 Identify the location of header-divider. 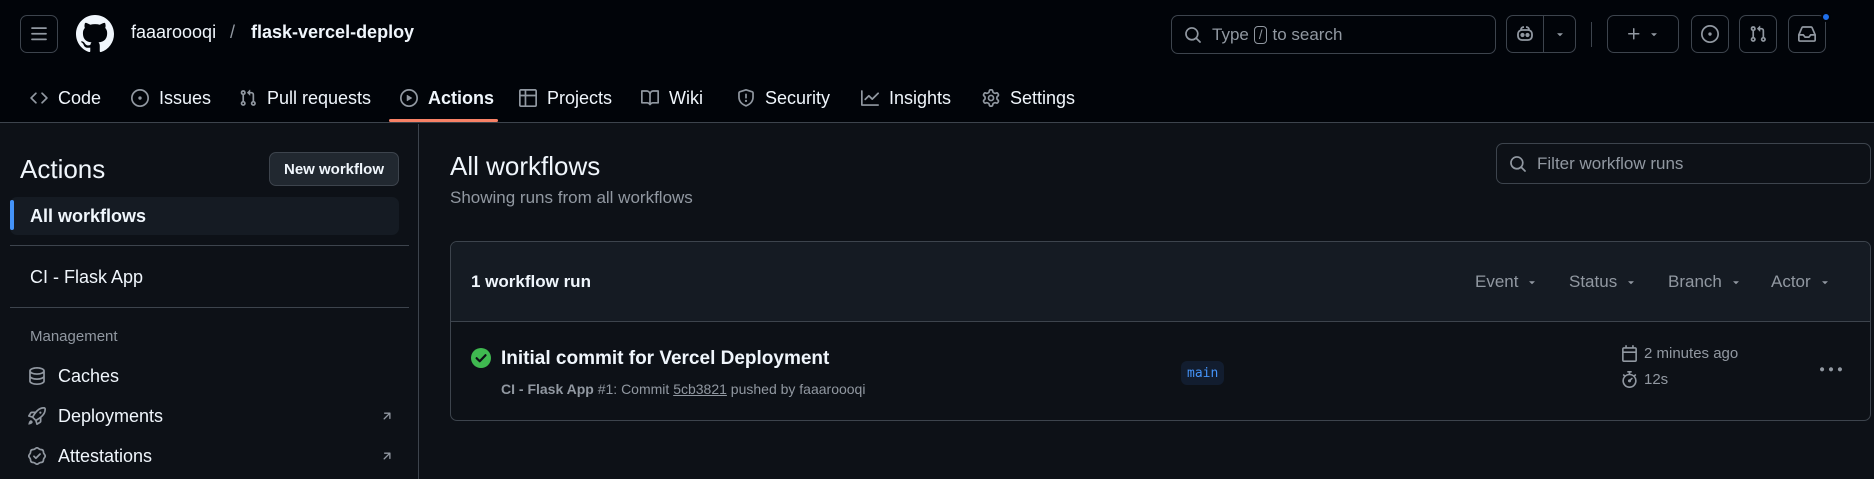
(1591, 34).